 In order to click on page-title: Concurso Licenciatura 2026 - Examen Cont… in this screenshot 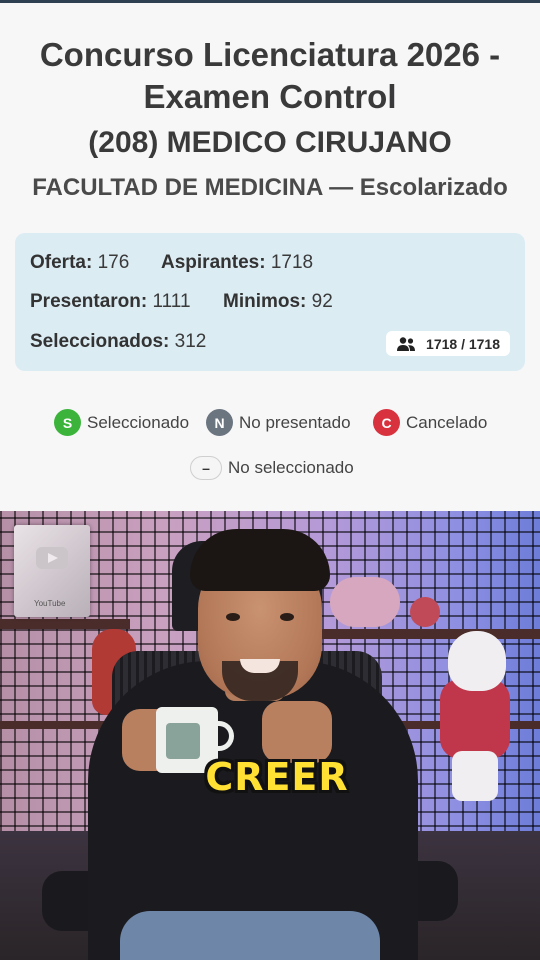, I will do `click(270, 75)`.